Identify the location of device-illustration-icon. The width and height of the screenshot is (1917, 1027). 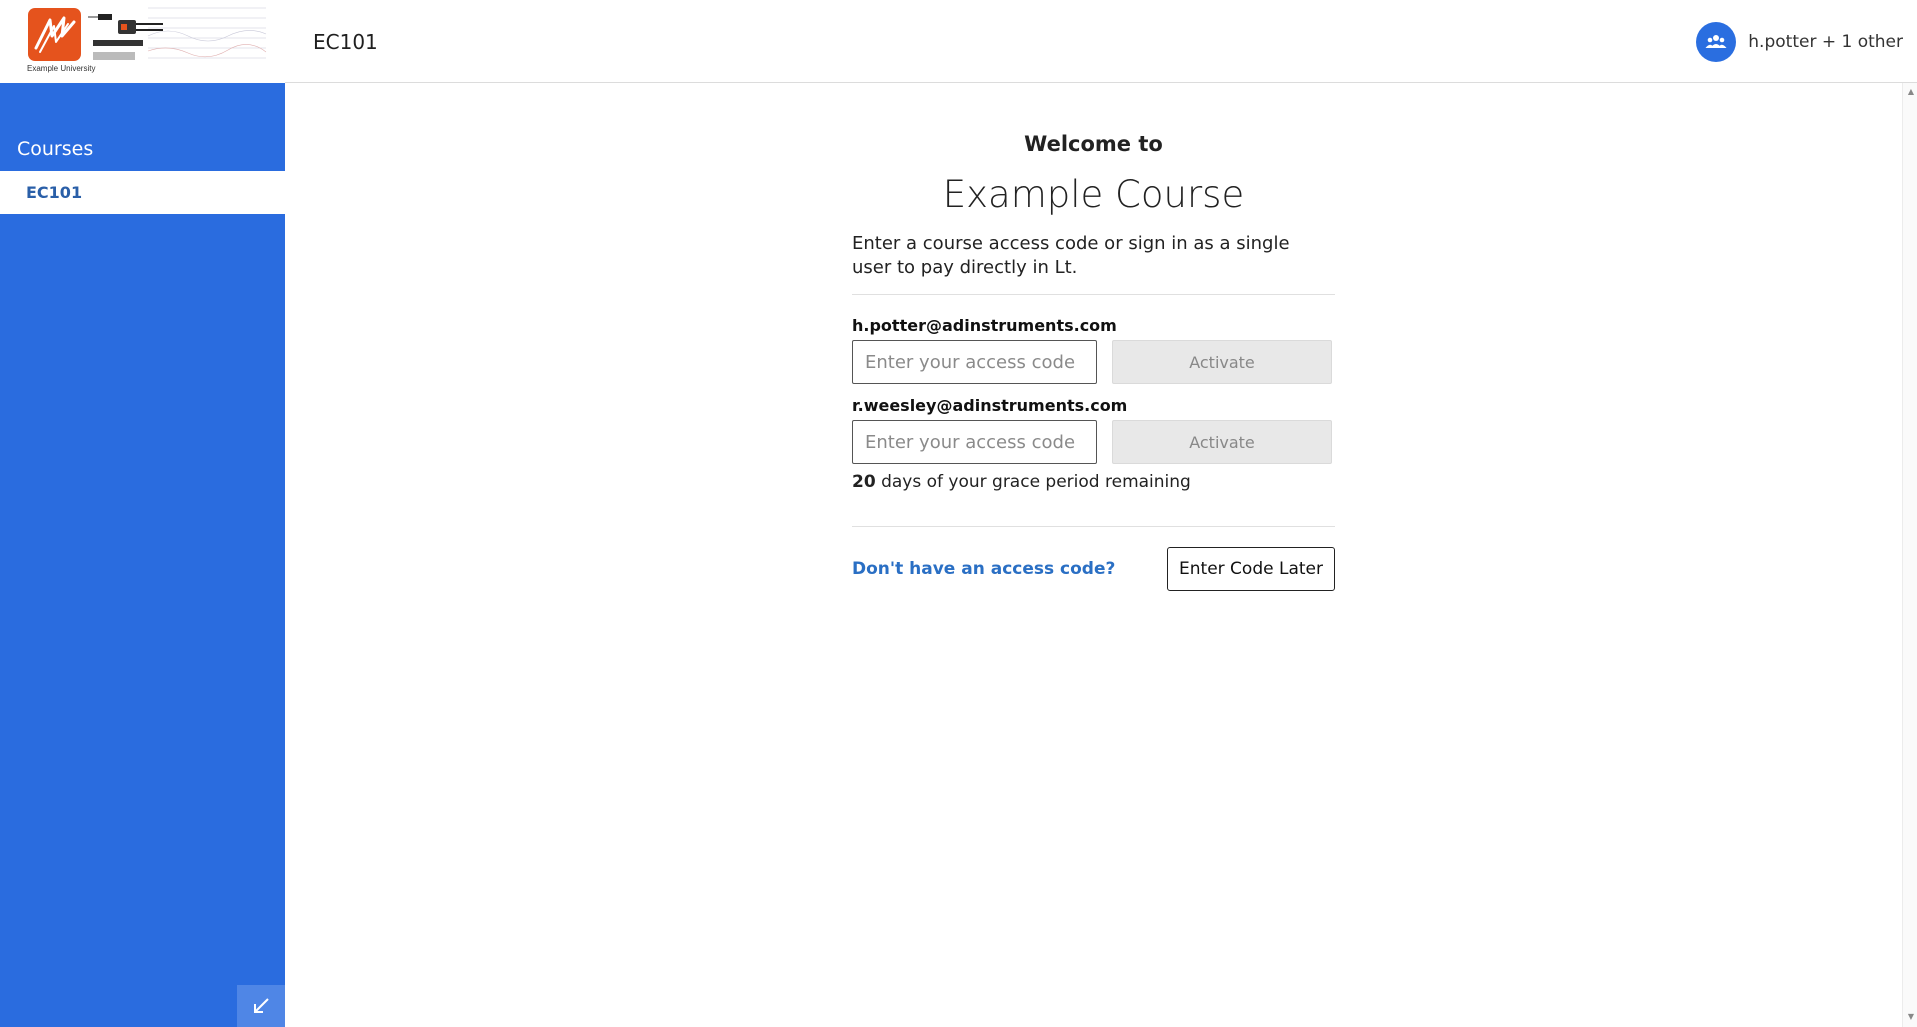
(177, 33).